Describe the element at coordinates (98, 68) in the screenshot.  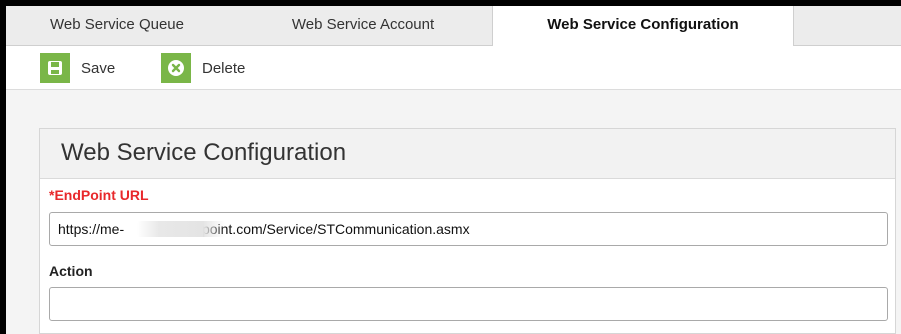
I see `save-label: Save` at that location.